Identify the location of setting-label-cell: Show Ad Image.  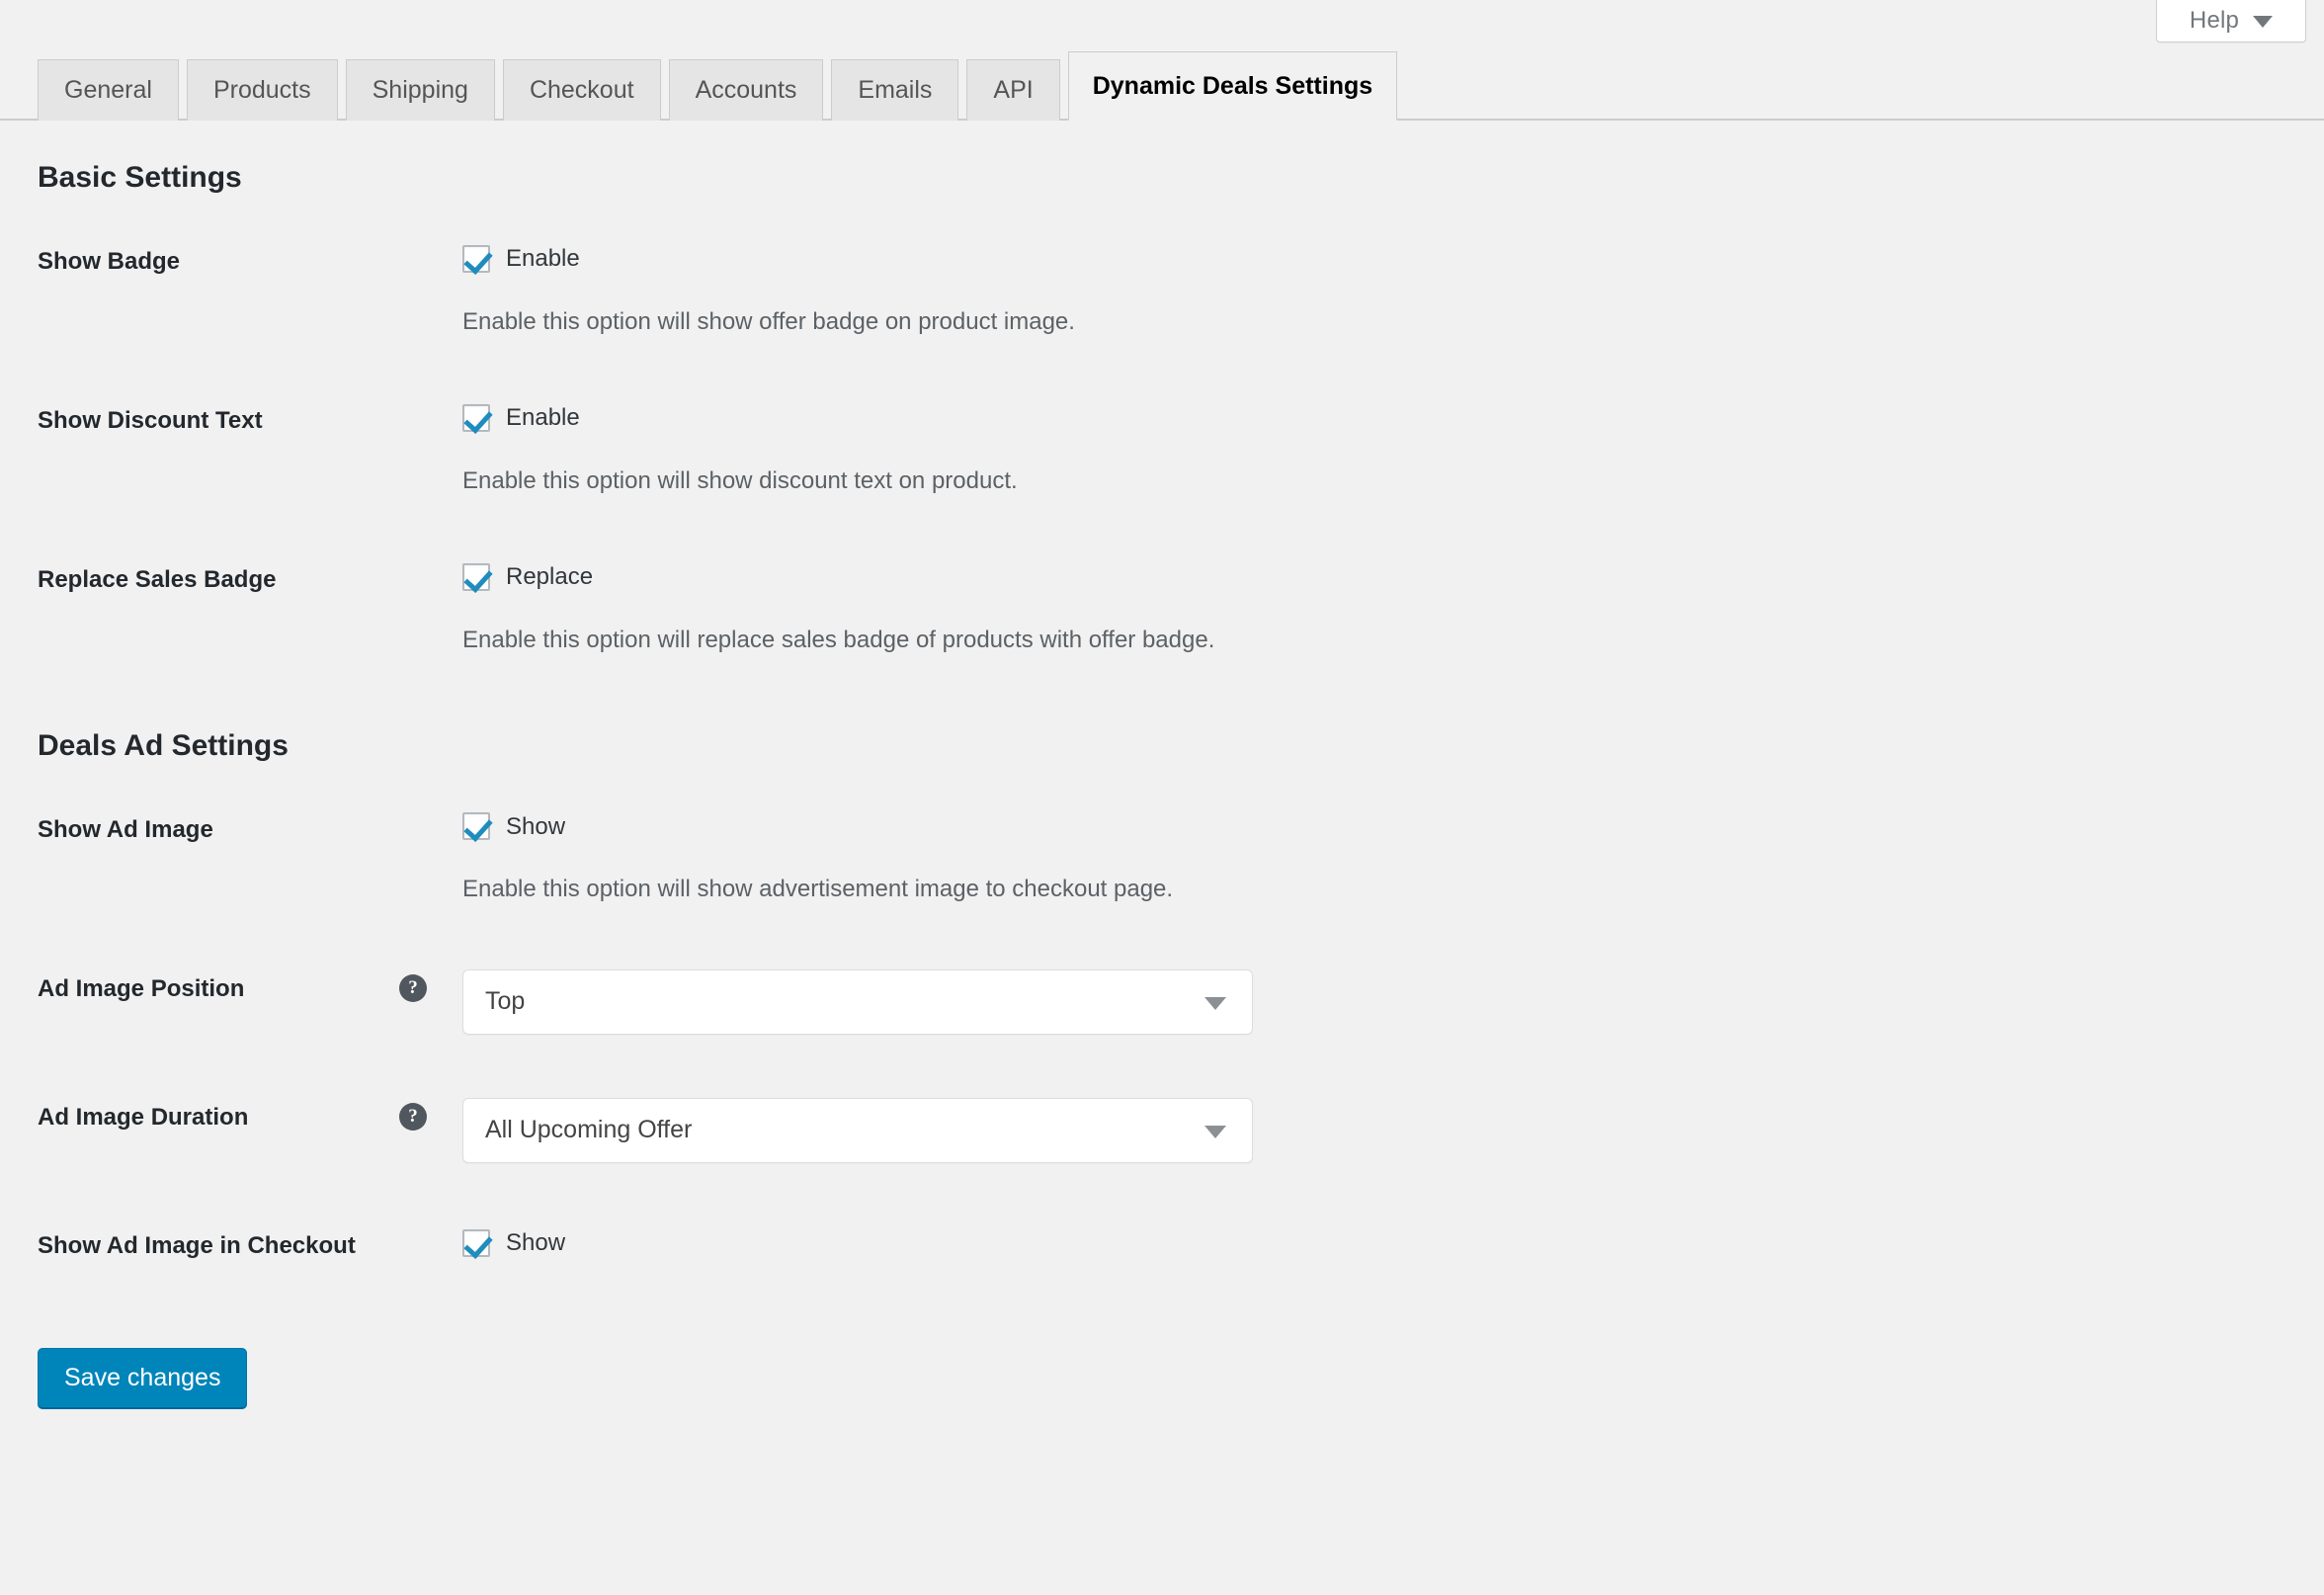
(231, 859).